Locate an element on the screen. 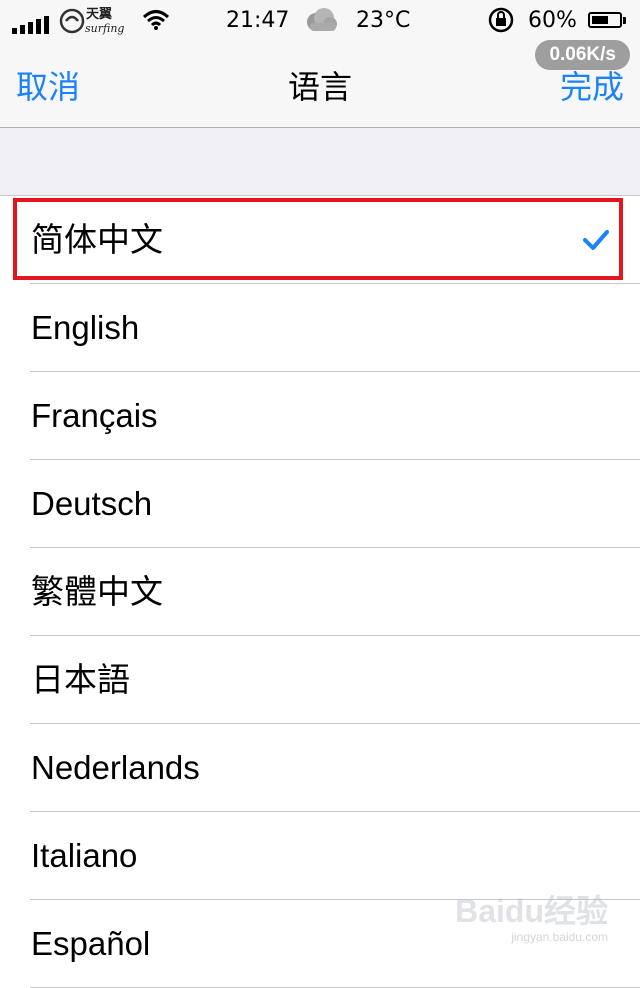 Image resolution: width=640 pixels, height=988 pixels. language-label: English is located at coordinates (85, 327).